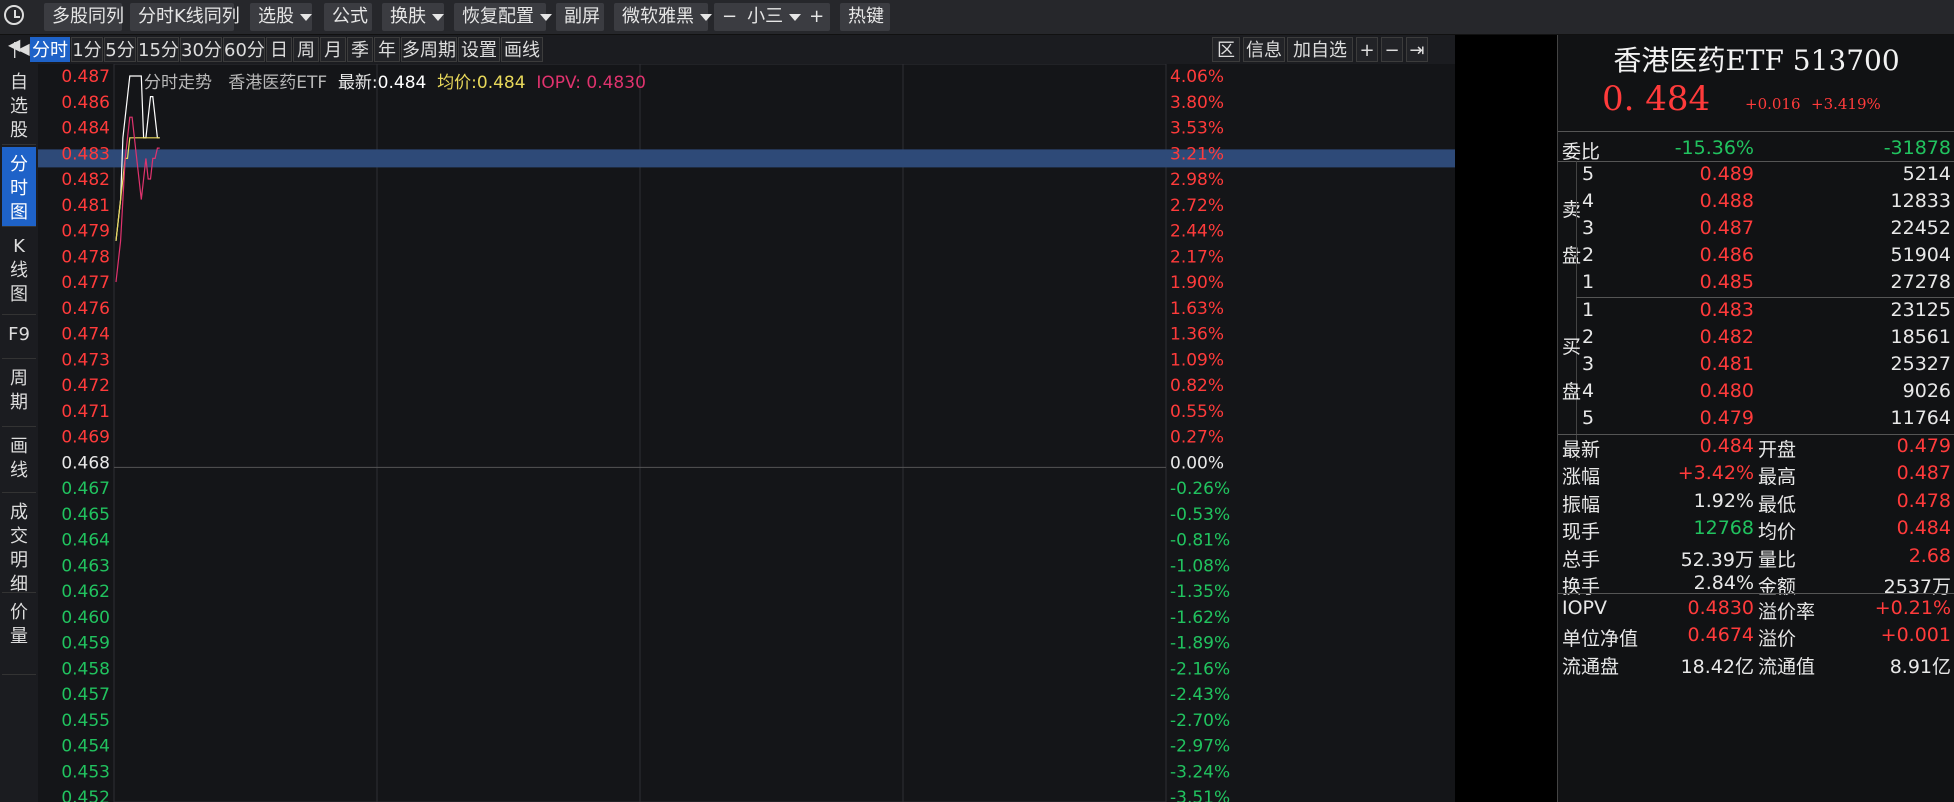  What do you see at coordinates (522, 49) in the screenshot?
I see `period-tab-13: 画线` at bounding box center [522, 49].